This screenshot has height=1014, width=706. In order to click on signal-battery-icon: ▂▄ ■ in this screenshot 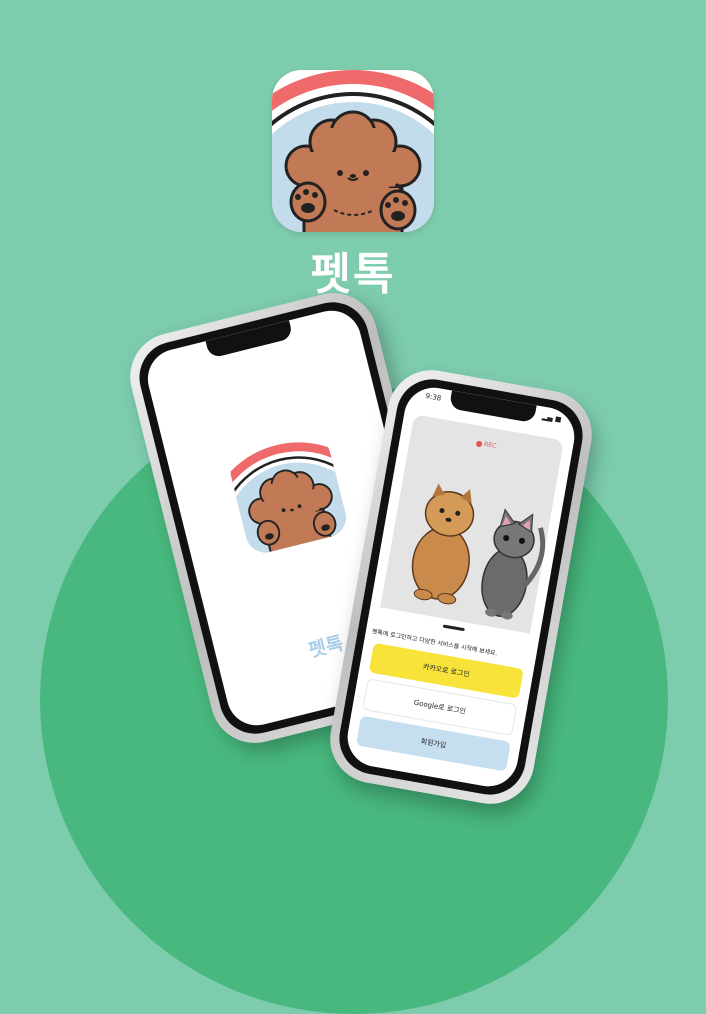, I will do `click(552, 418)`.